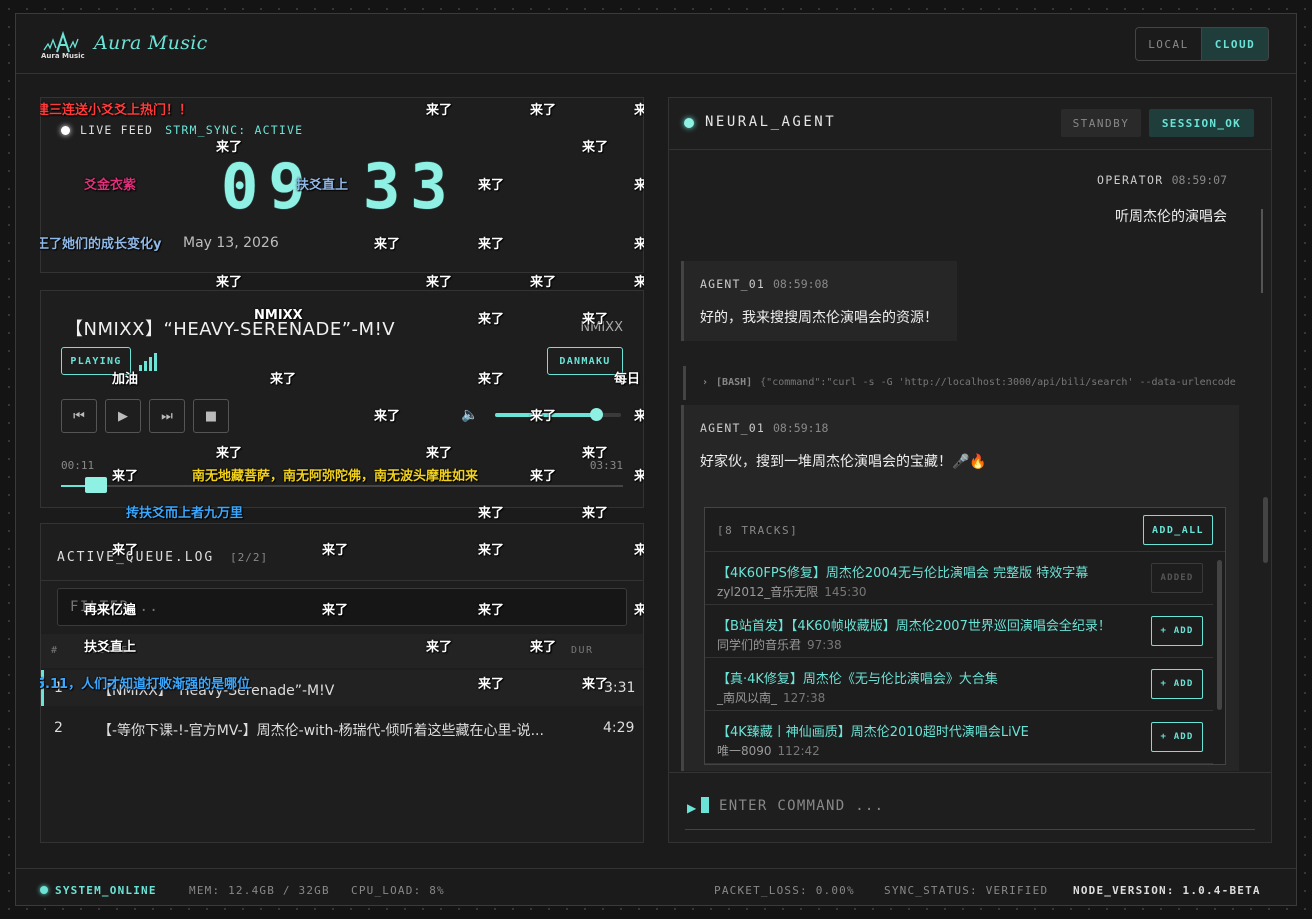  Describe the element at coordinates (58, 688) in the screenshot. I see `row-num: 1` at that location.